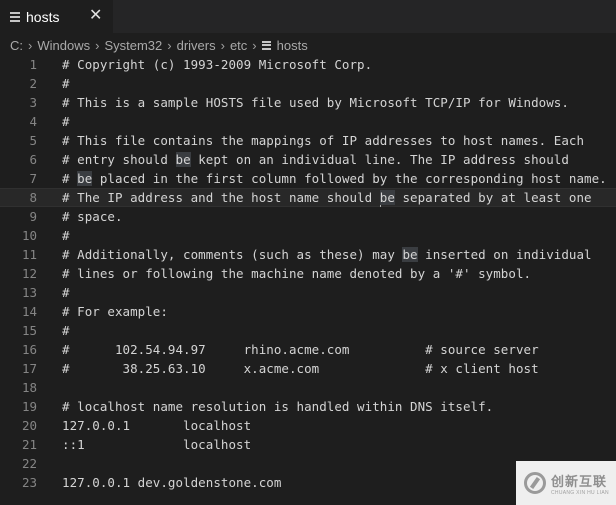 Image resolution: width=616 pixels, height=505 pixels. What do you see at coordinates (308, 292) in the screenshot?
I see `code-line: 13 #` at bounding box center [308, 292].